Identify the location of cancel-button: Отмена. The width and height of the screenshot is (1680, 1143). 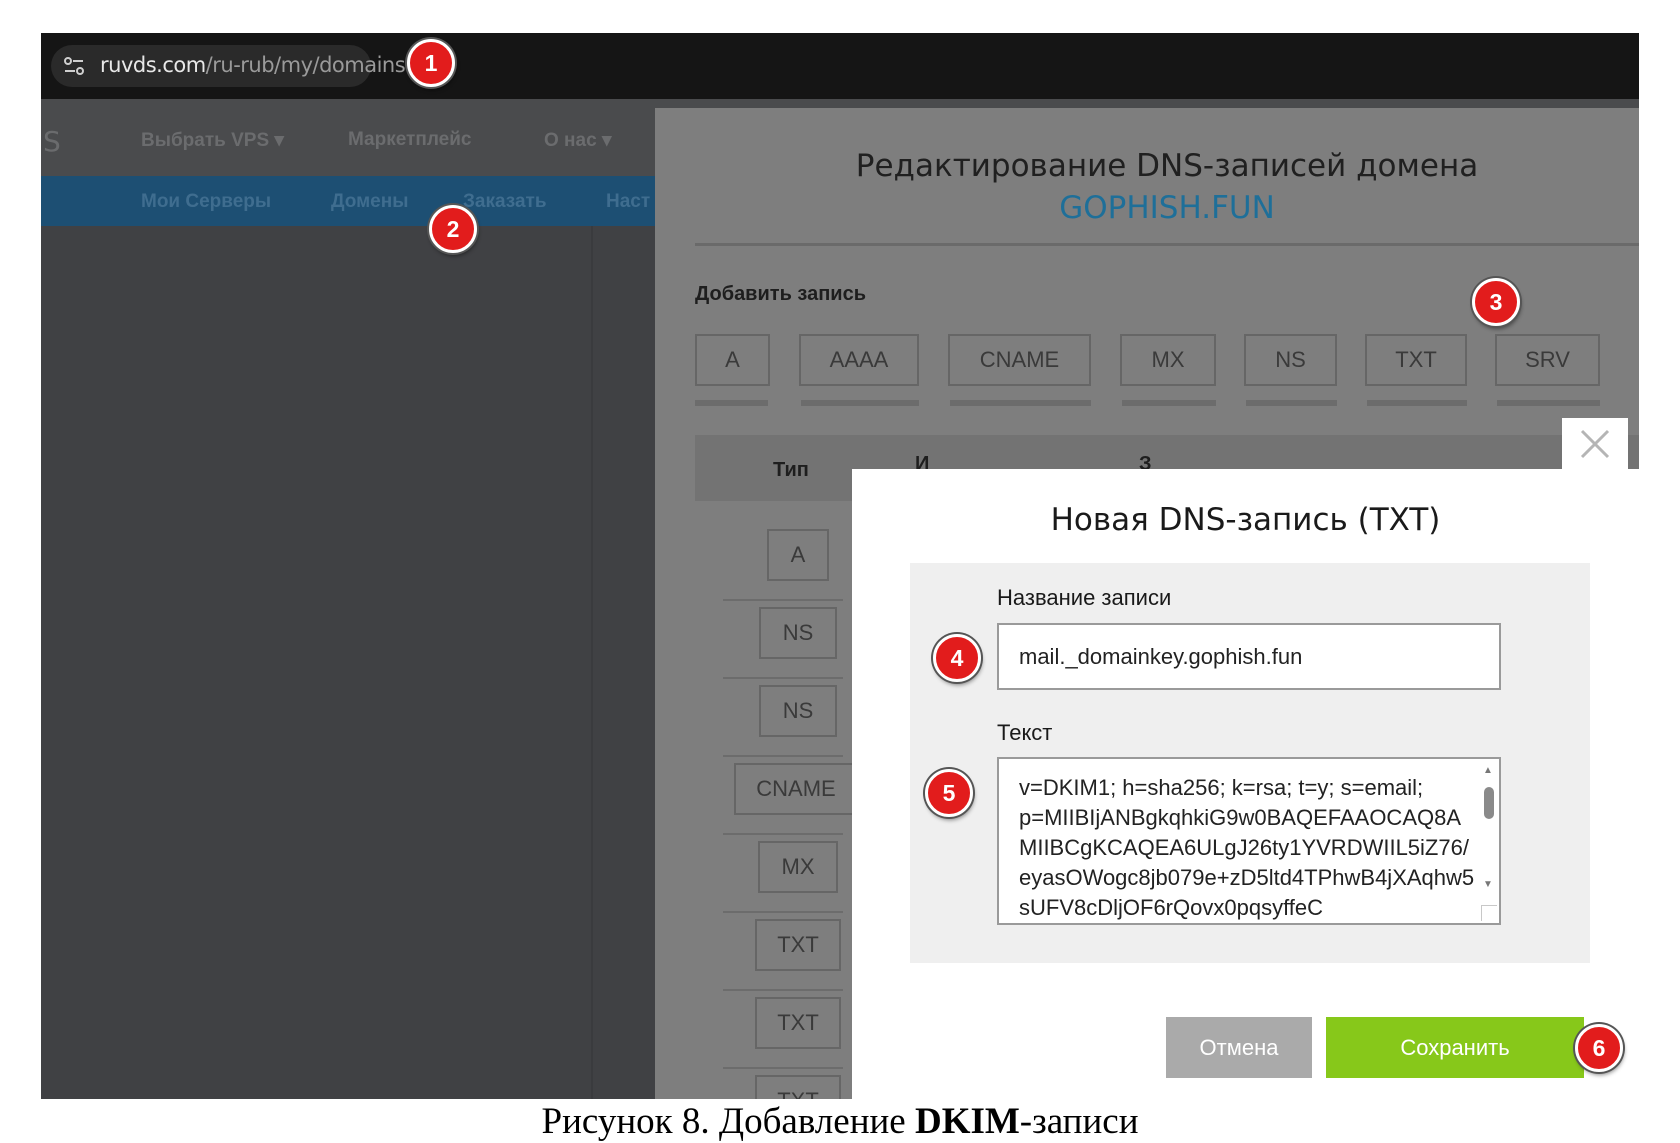
(1239, 1047).